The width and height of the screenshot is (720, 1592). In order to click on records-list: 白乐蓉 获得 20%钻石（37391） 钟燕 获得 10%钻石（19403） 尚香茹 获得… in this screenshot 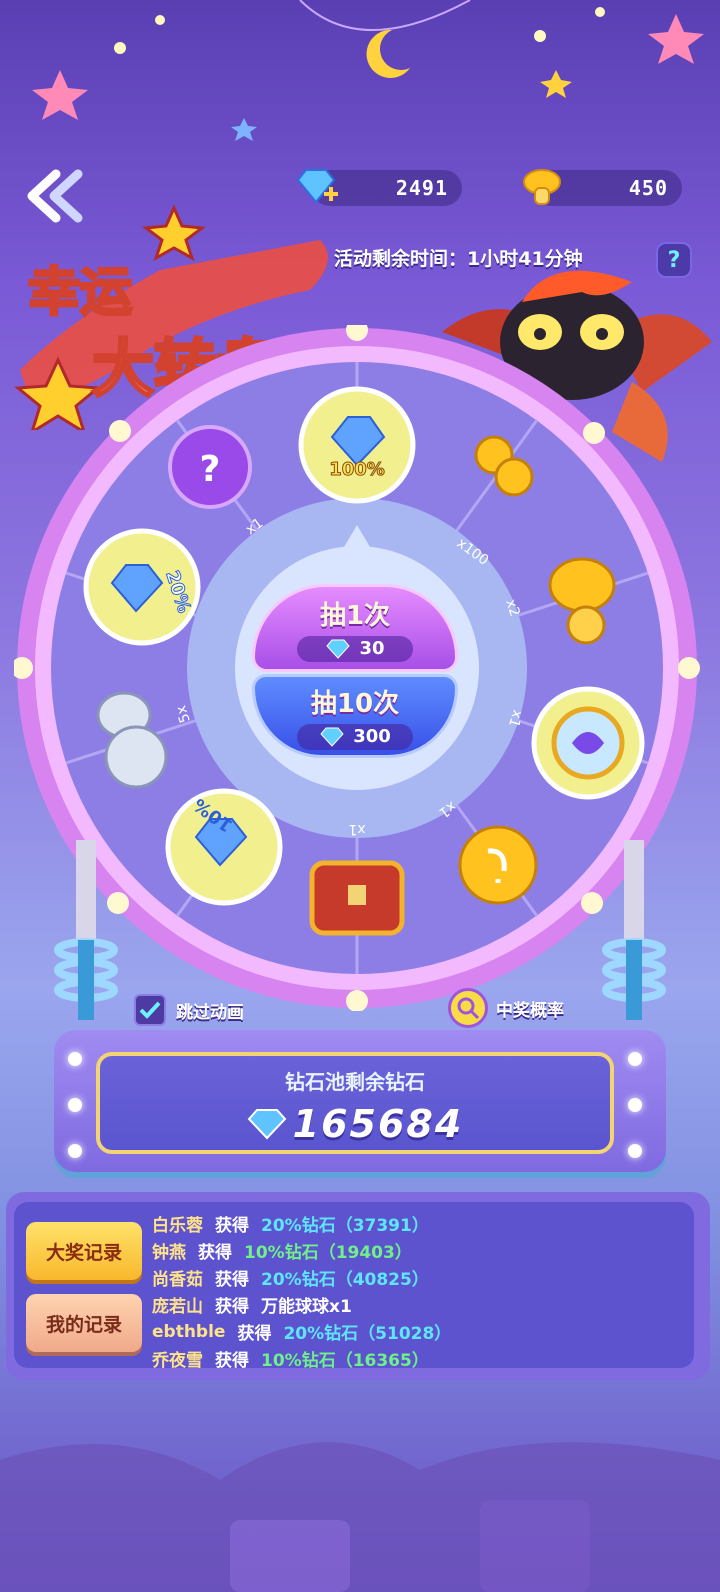, I will do `click(422, 1291)`.